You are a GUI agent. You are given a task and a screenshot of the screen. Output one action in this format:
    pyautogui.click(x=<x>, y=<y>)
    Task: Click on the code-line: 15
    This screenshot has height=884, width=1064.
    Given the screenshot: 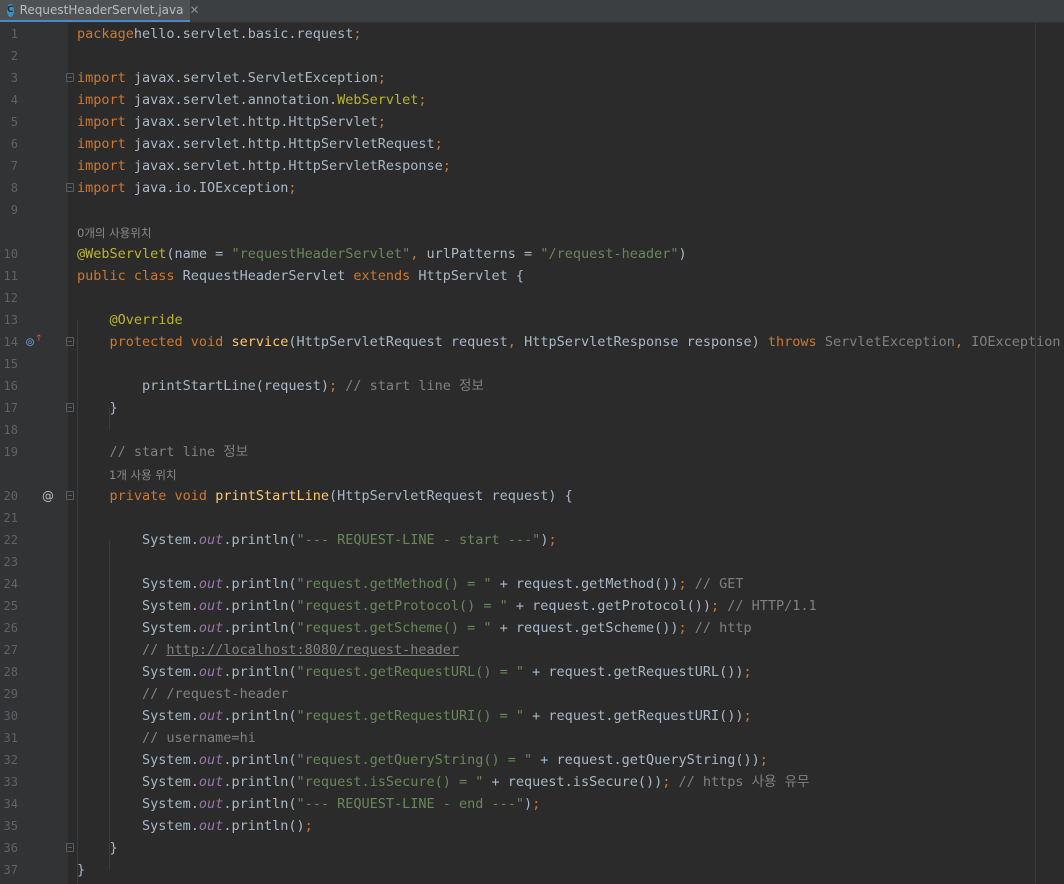 What is the action you would take?
    pyautogui.click(x=532, y=364)
    